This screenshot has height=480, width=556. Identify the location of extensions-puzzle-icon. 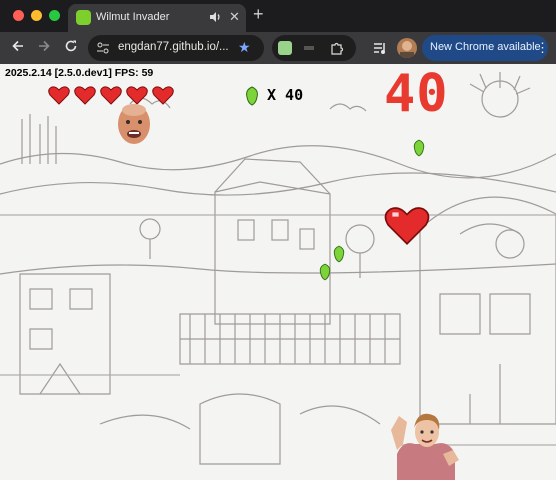
(337, 48).